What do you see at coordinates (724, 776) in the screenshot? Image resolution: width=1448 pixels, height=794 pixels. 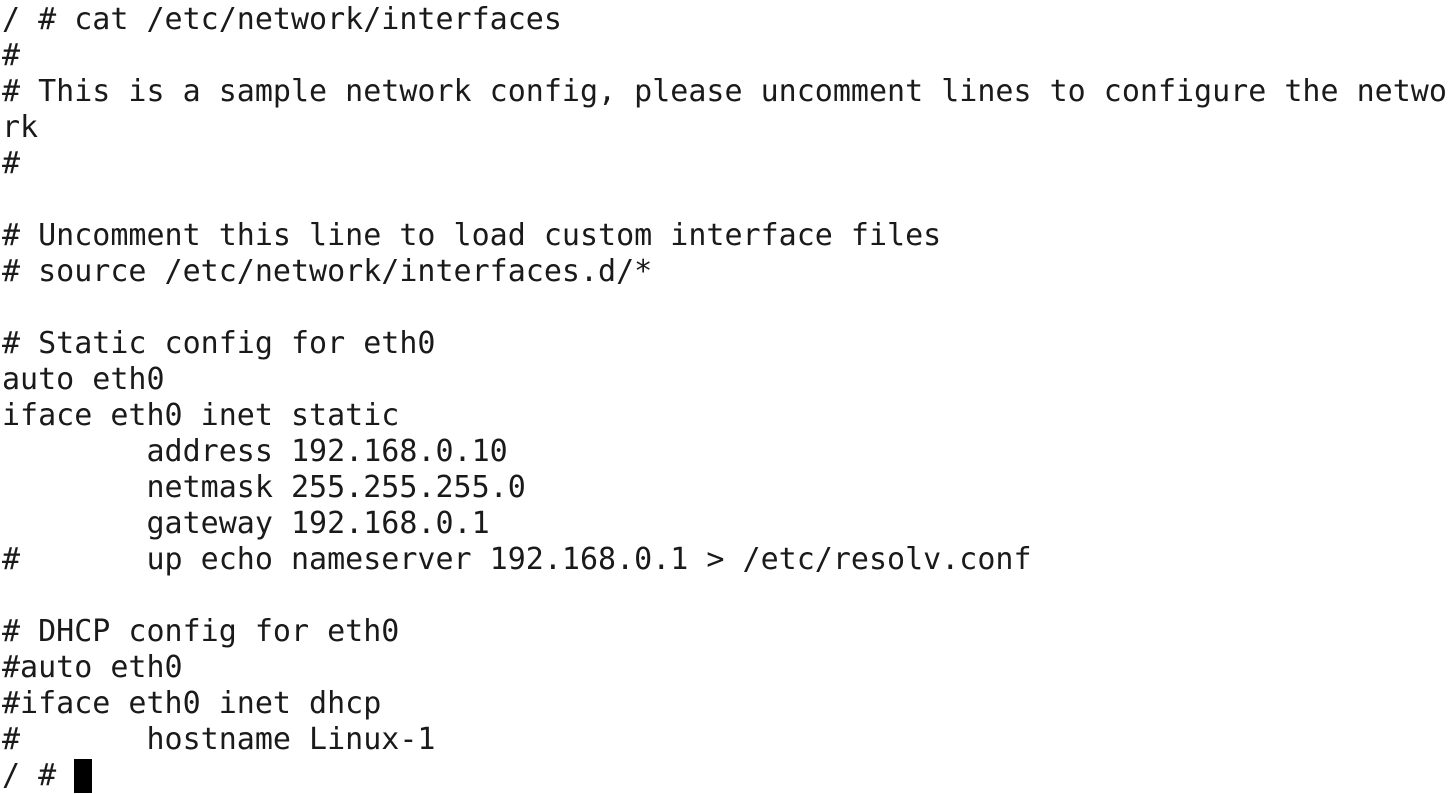 I see `command-prompt-line: / #` at bounding box center [724, 776].